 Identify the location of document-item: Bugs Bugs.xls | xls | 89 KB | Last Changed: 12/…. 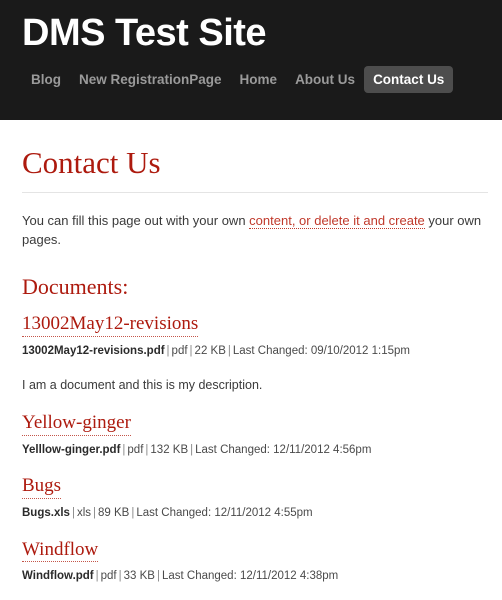
(255, 498).